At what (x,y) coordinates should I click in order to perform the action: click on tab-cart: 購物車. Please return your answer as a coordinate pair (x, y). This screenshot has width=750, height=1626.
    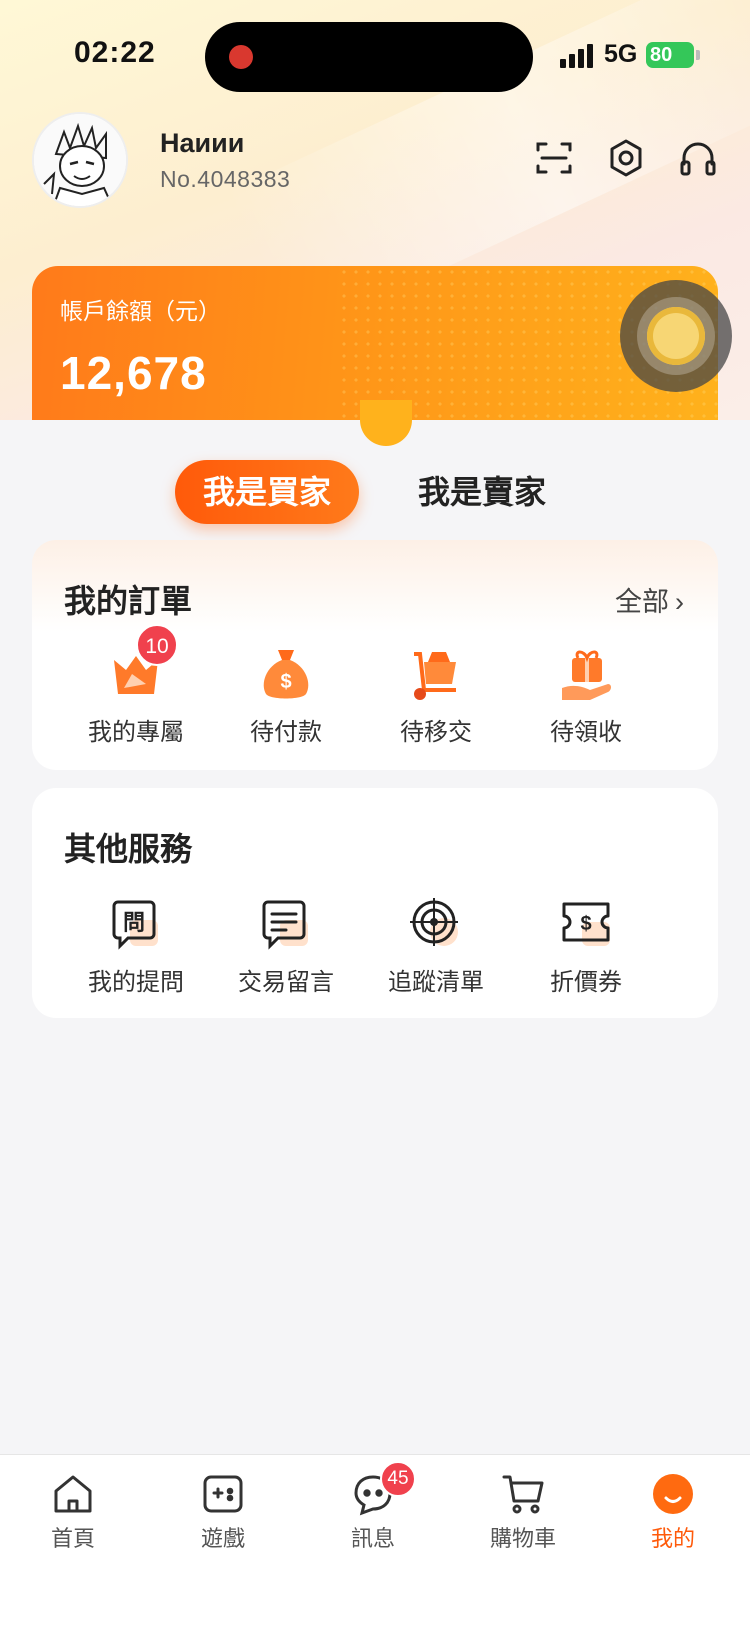
    Looking at the image, I should click on (523, 1512).